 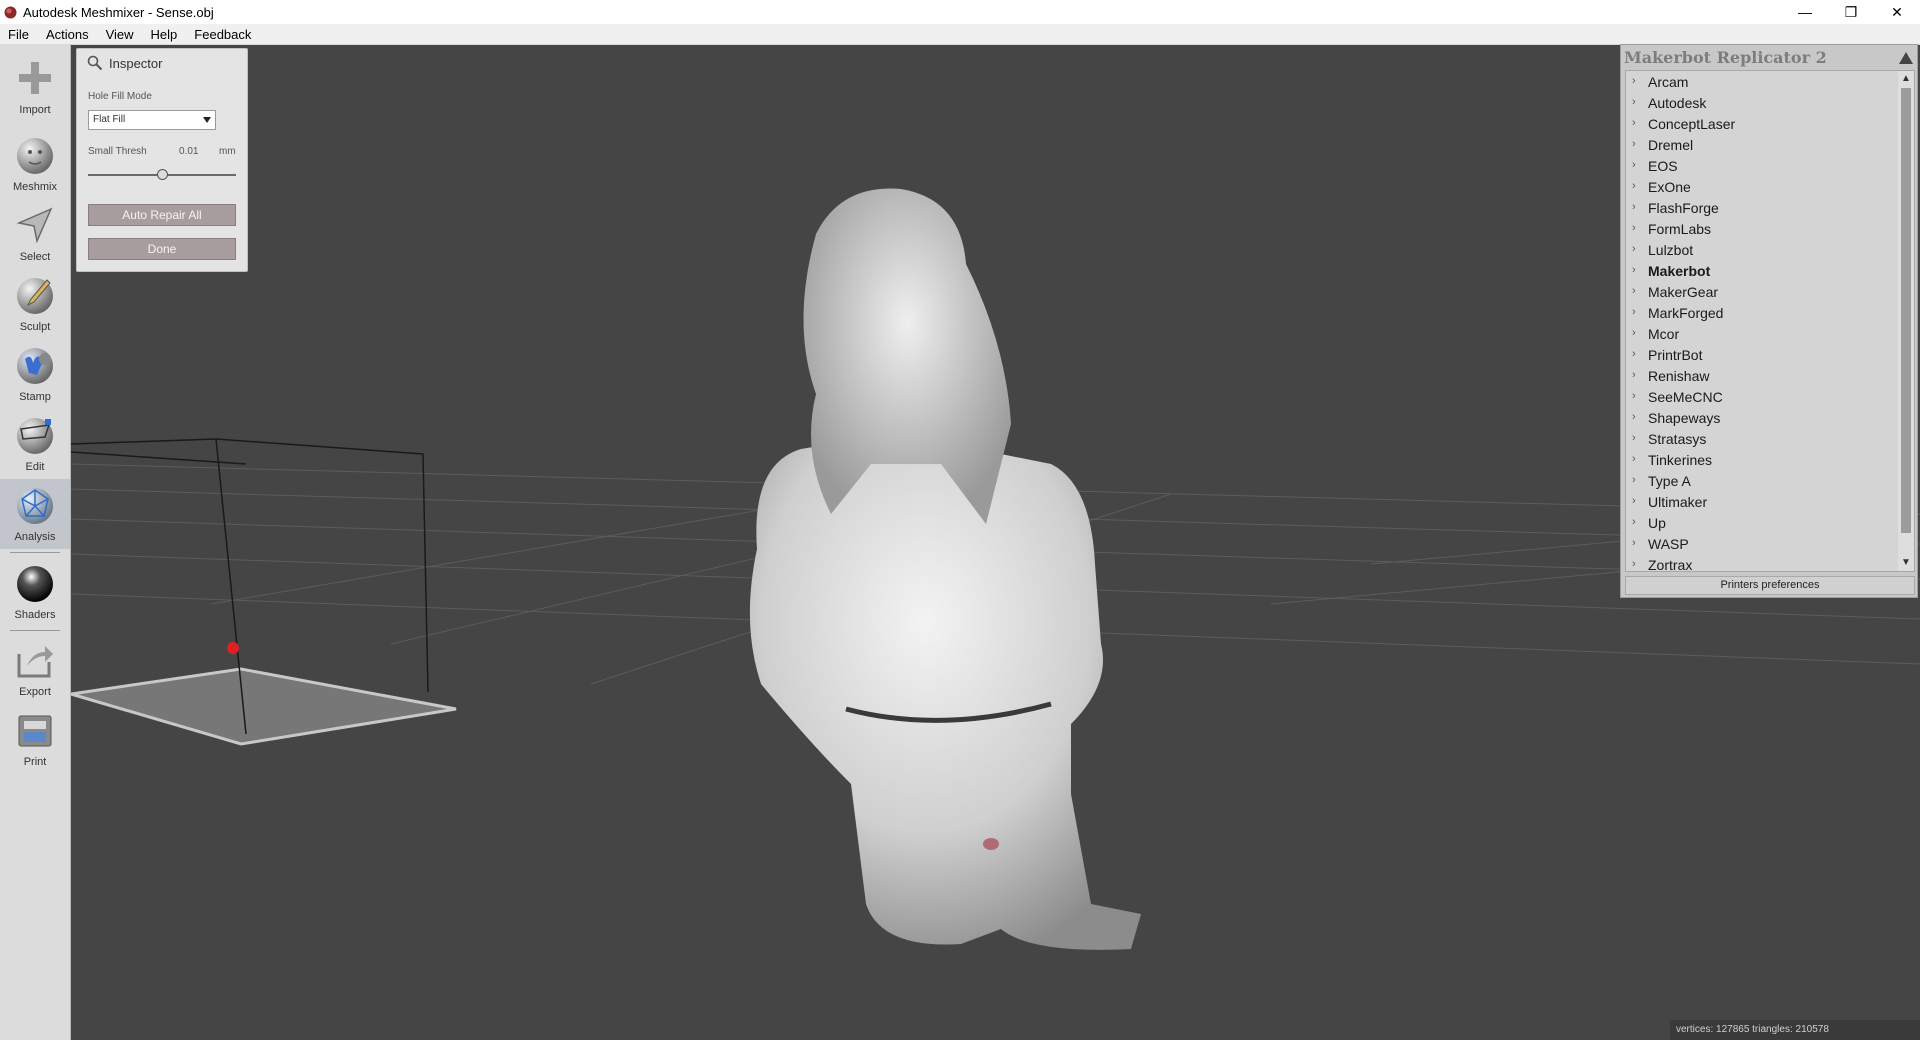 What do you see at coordinates (1761, 124) in the screenshot?
I see `printer-list-item: › ConceptLaser` at bounding box center [1761, 124].